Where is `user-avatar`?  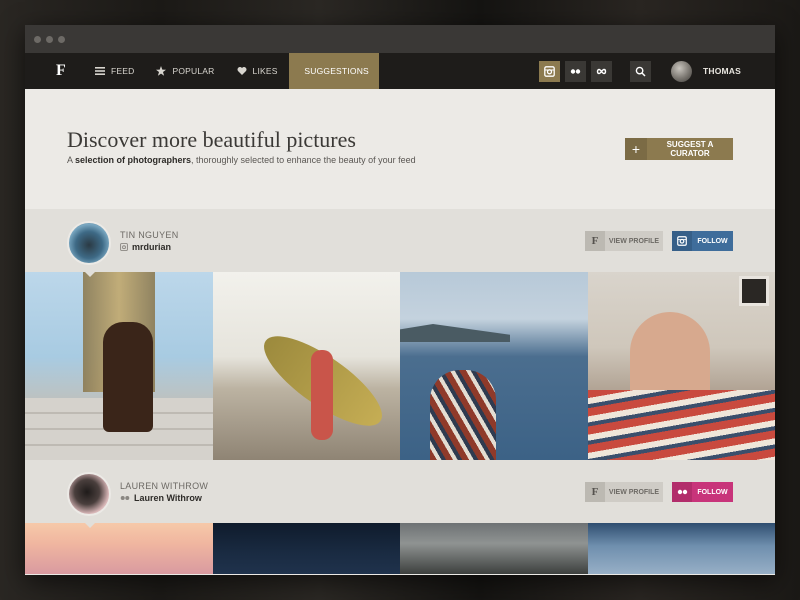 user-avatar is located at coordinates (681, 71).